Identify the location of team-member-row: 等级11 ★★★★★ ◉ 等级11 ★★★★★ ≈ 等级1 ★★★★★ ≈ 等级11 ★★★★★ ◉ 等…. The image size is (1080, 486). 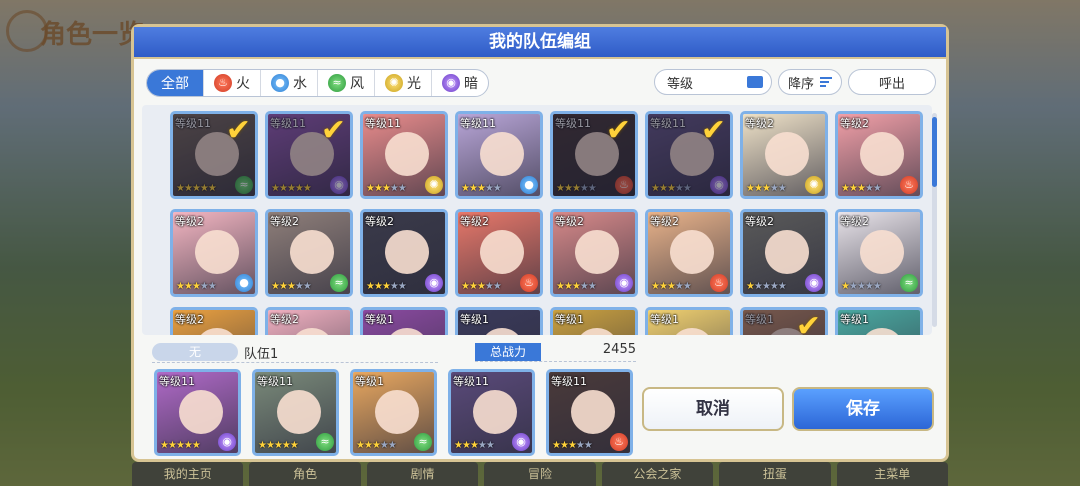
(393, 412).